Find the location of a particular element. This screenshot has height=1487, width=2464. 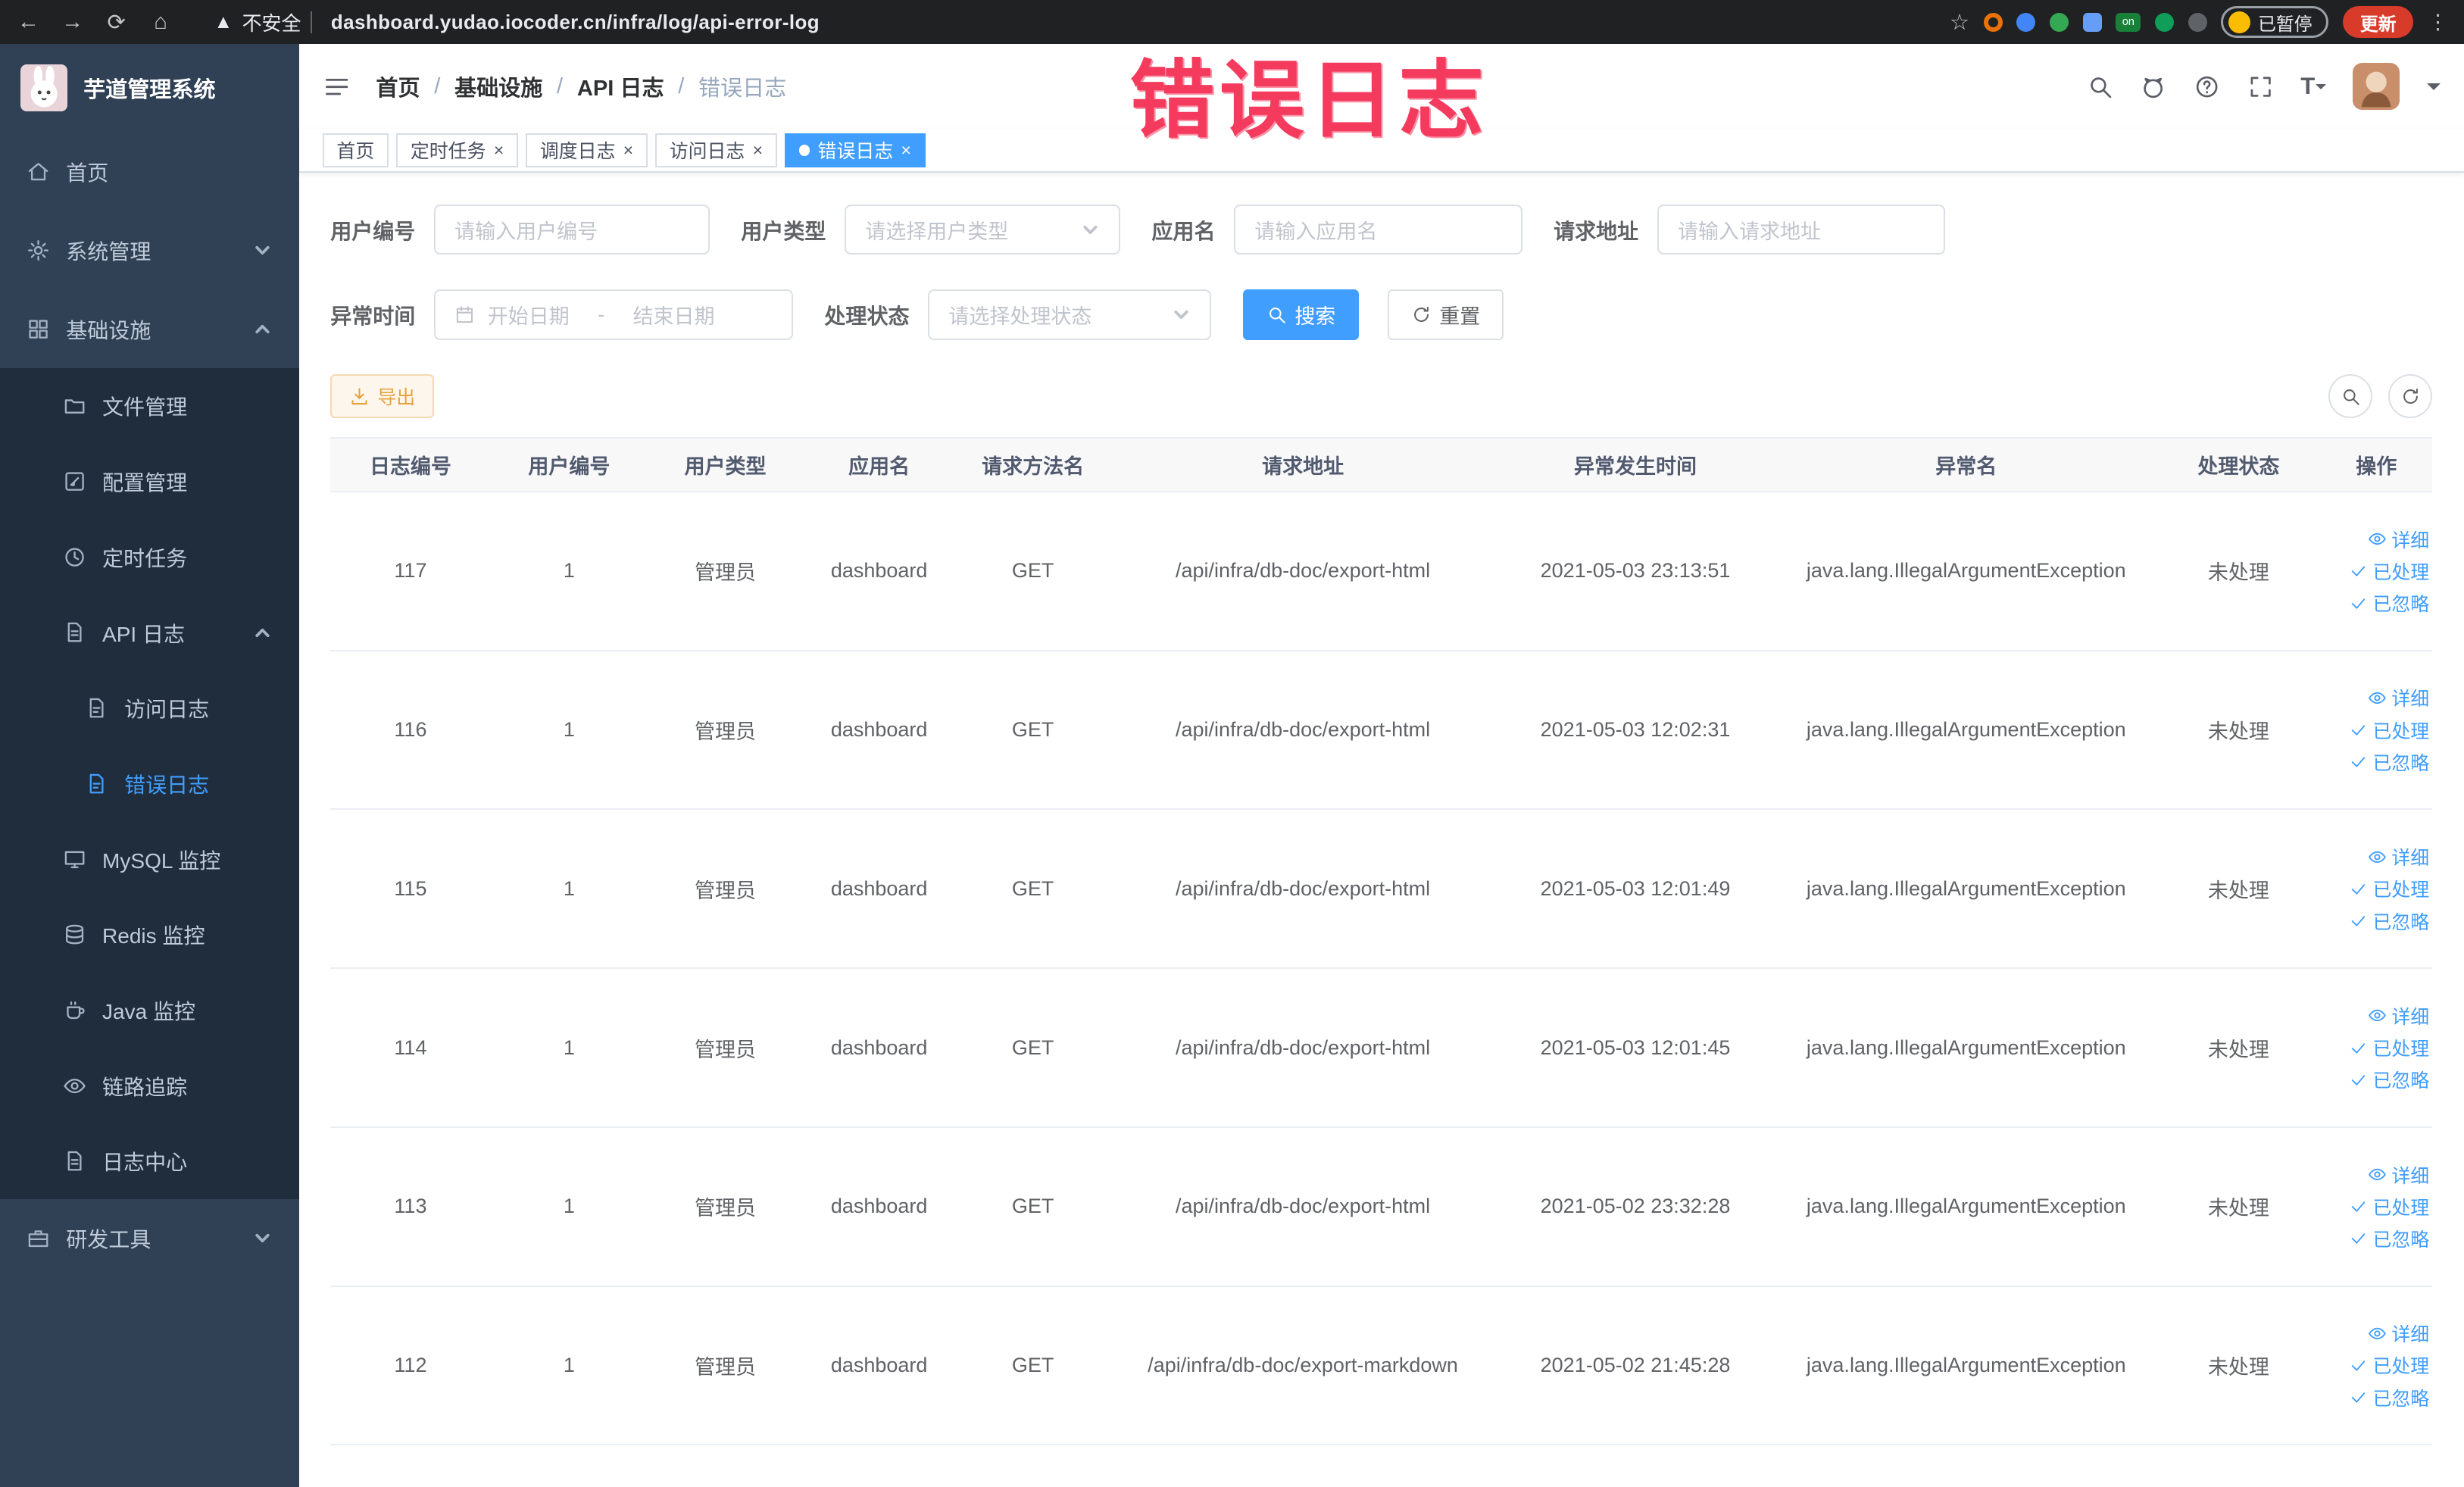

font-size-icon: T is located at coordinates (2313, 86).